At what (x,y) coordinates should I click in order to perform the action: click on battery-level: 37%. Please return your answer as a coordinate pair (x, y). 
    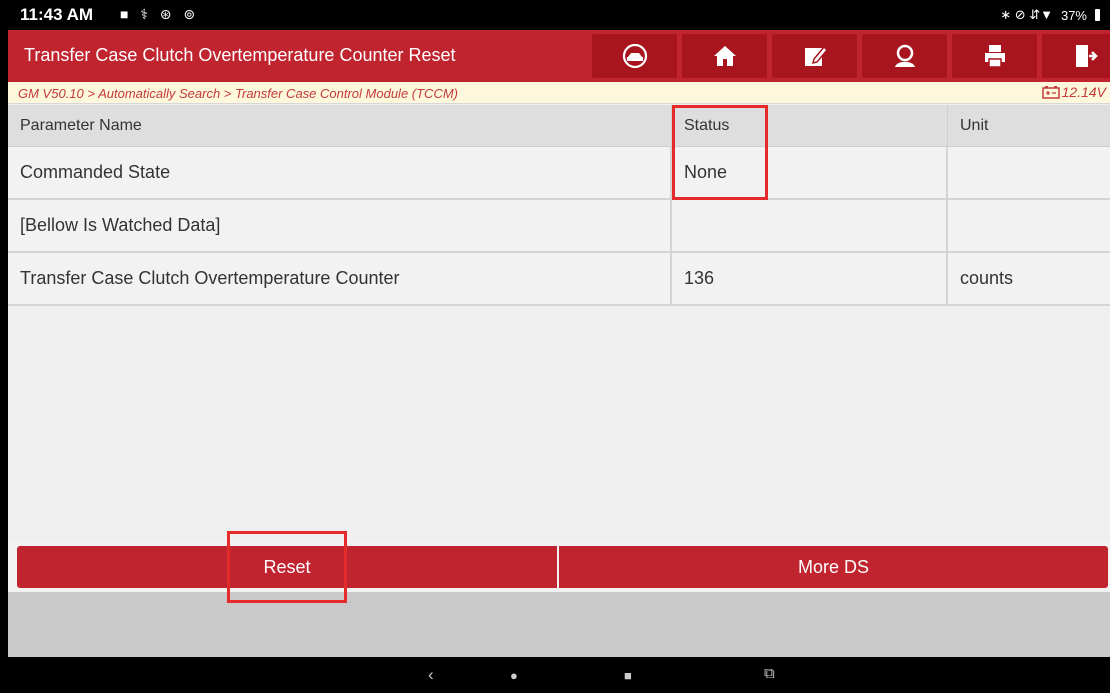
    Looking at the image, I should click on (1073, 15).